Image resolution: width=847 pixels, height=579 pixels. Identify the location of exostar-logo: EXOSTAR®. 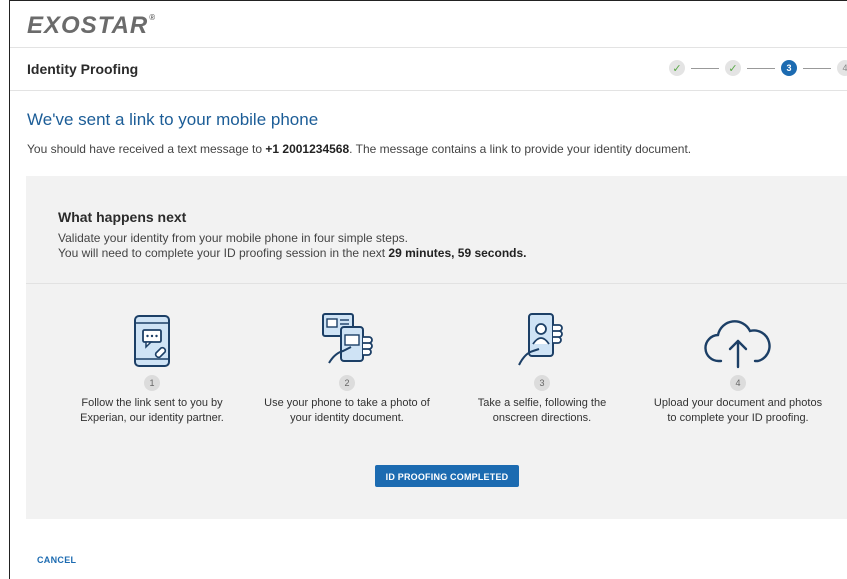
(92, 25).